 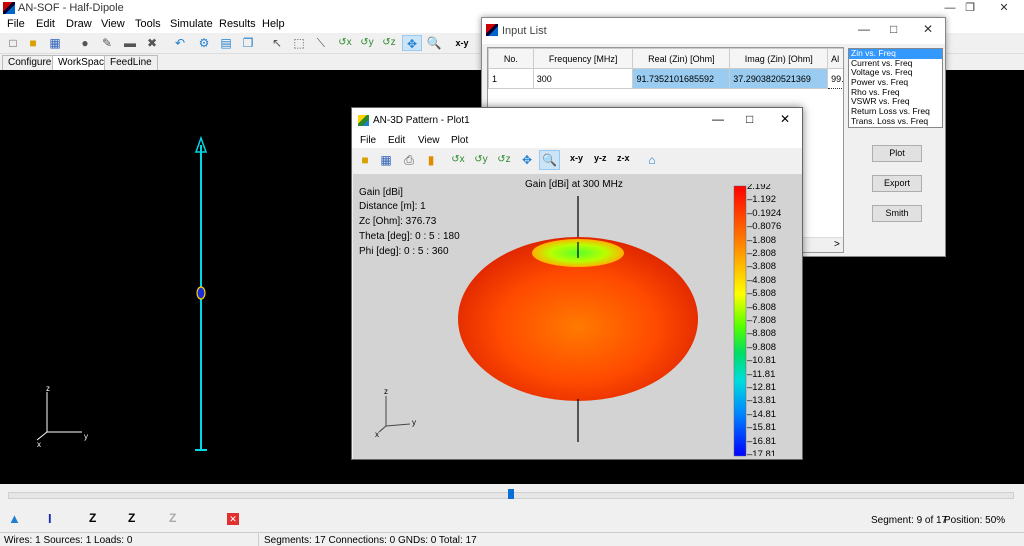 What do you see at coordinates (837, 244) in the screenshot?
I see `scroll-right-icon: >` at bounding box center [837, 244].